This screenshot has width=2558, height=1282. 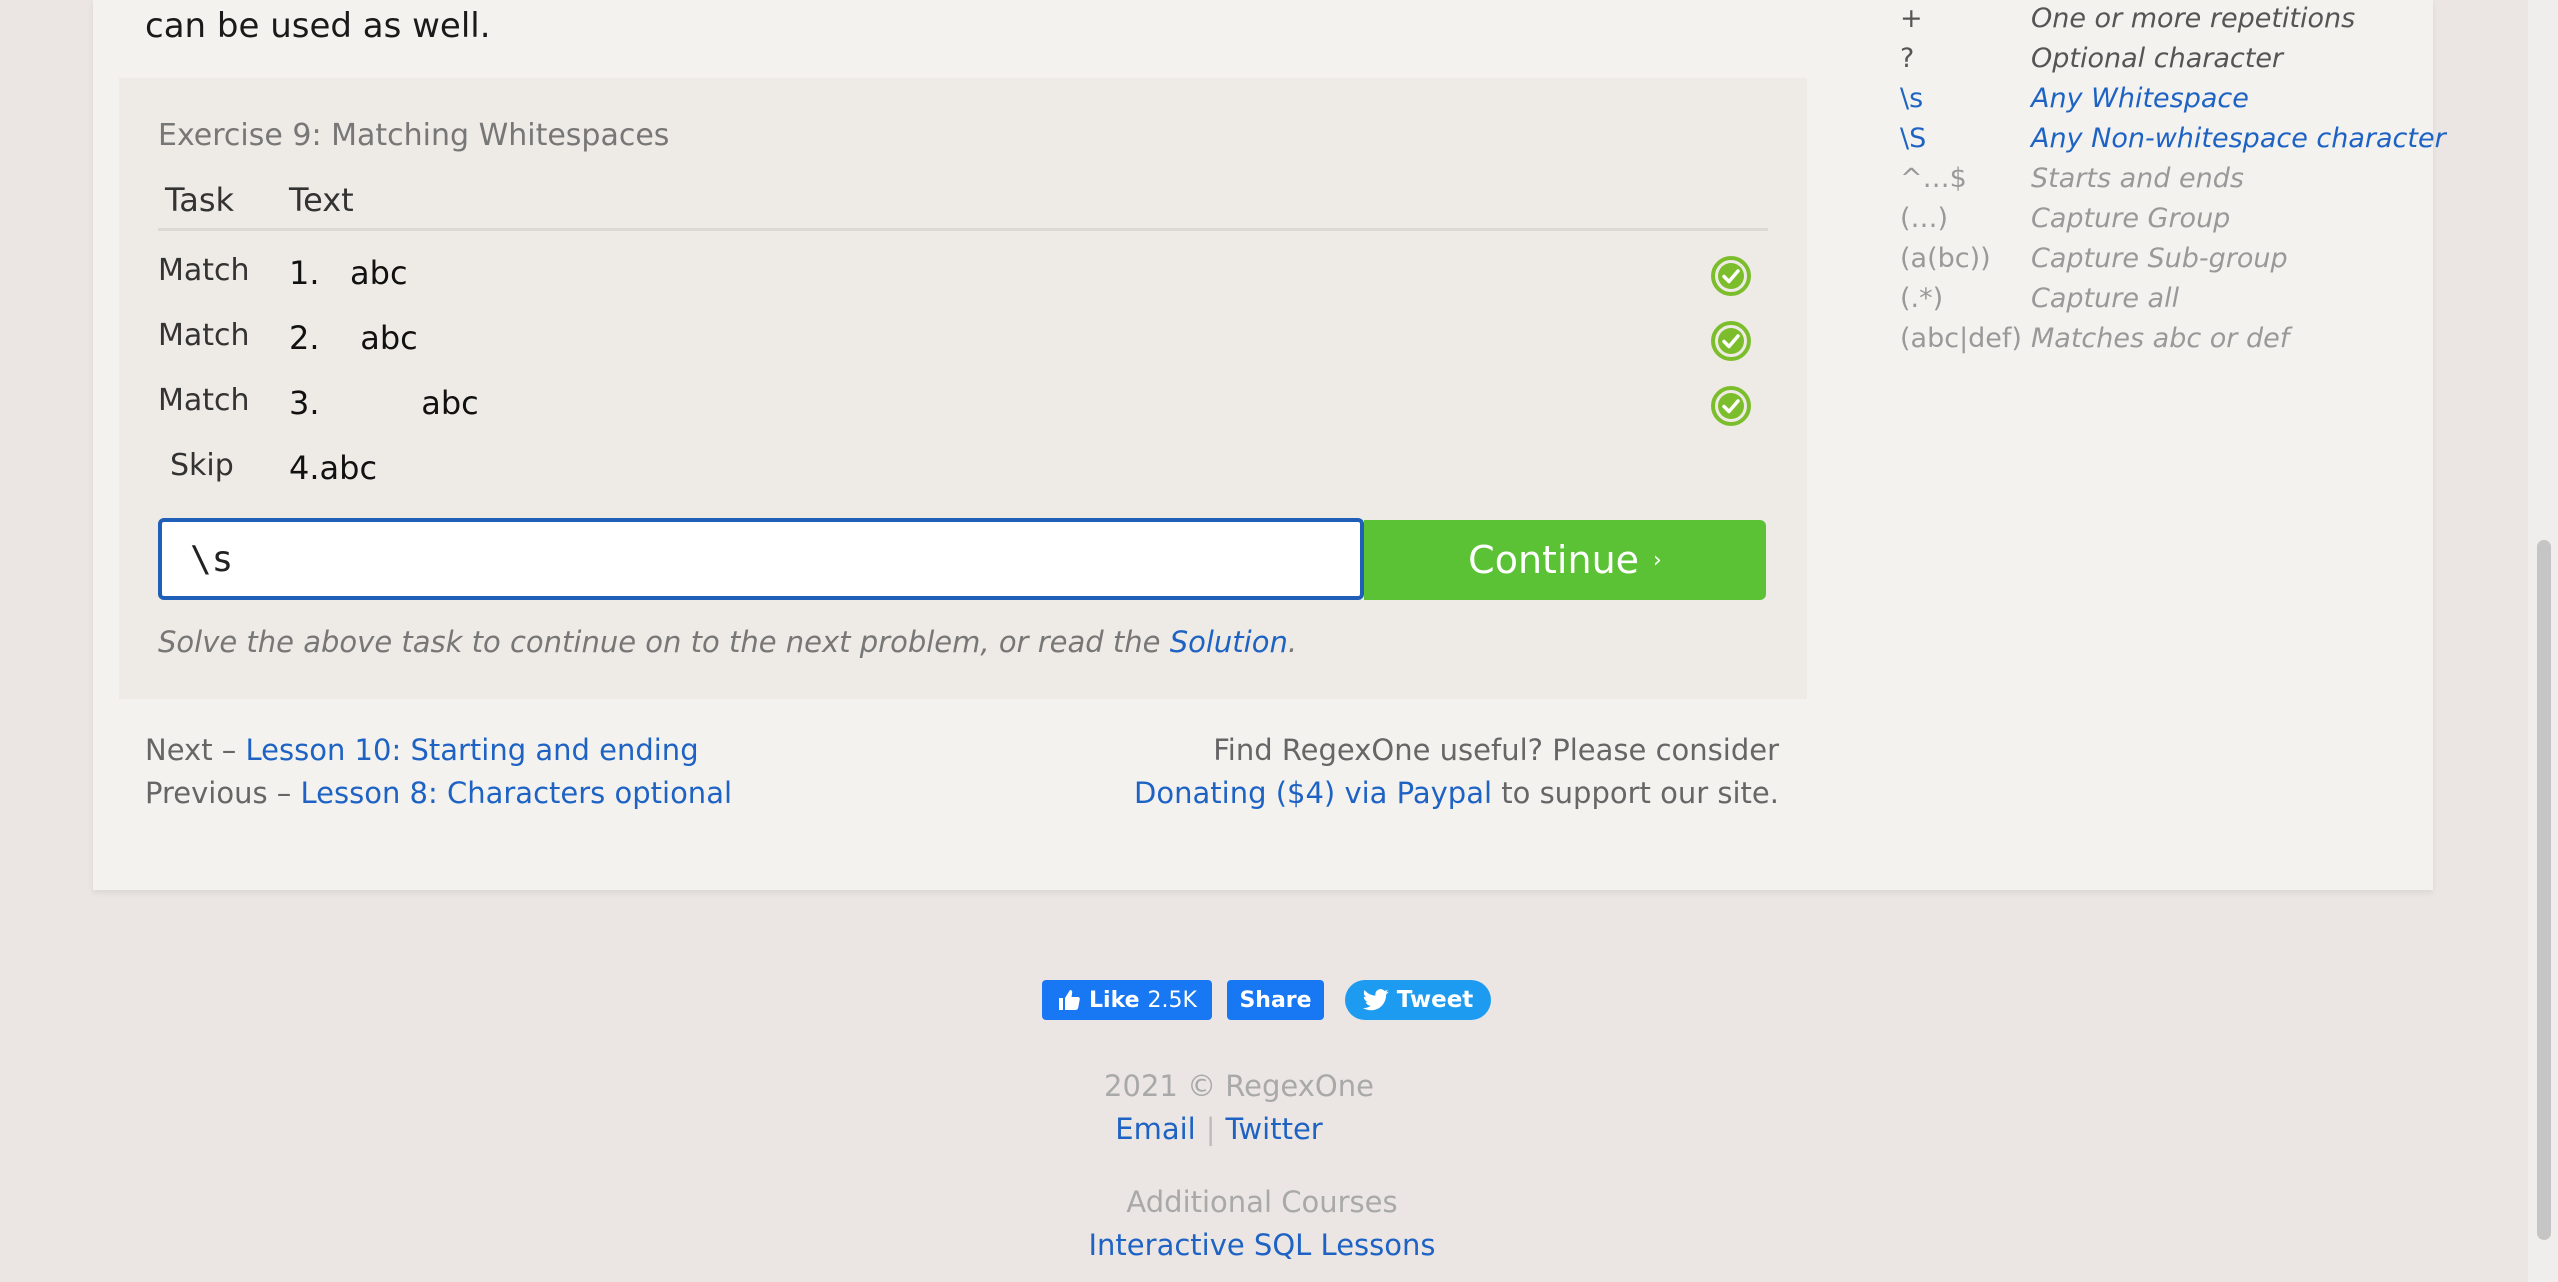 What do you see at coordinates (1239, 1086) in the screenshot?
I see `copyright-text: 2021 © RegexOne` at bounding box center [1239, 1086].